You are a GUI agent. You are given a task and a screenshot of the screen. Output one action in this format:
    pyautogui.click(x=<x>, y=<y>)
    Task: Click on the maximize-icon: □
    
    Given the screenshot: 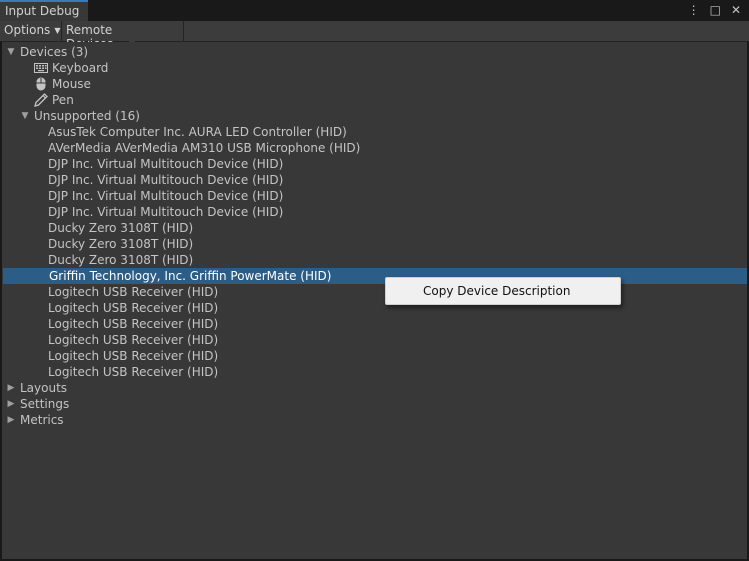 What is the action you would take?
    pyautogui.click(x=715, y=10)
    